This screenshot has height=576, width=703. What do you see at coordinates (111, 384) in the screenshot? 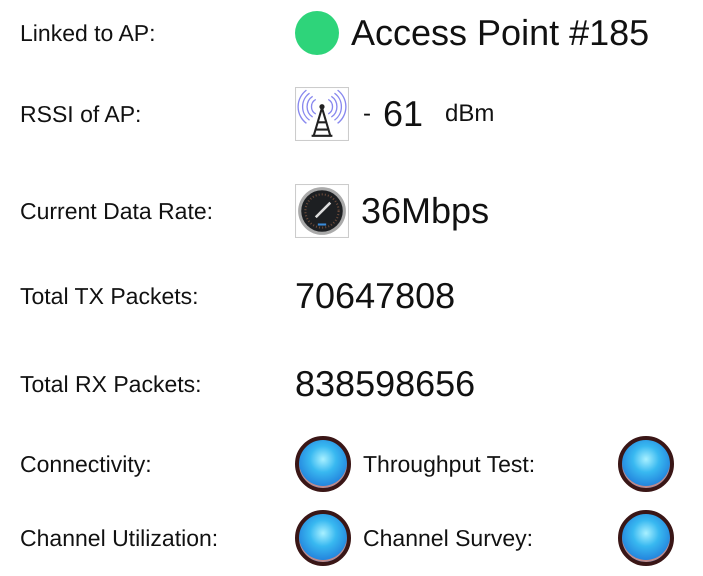
I see `field-label: Total RX Packets:` at bounding box center [111, 384].